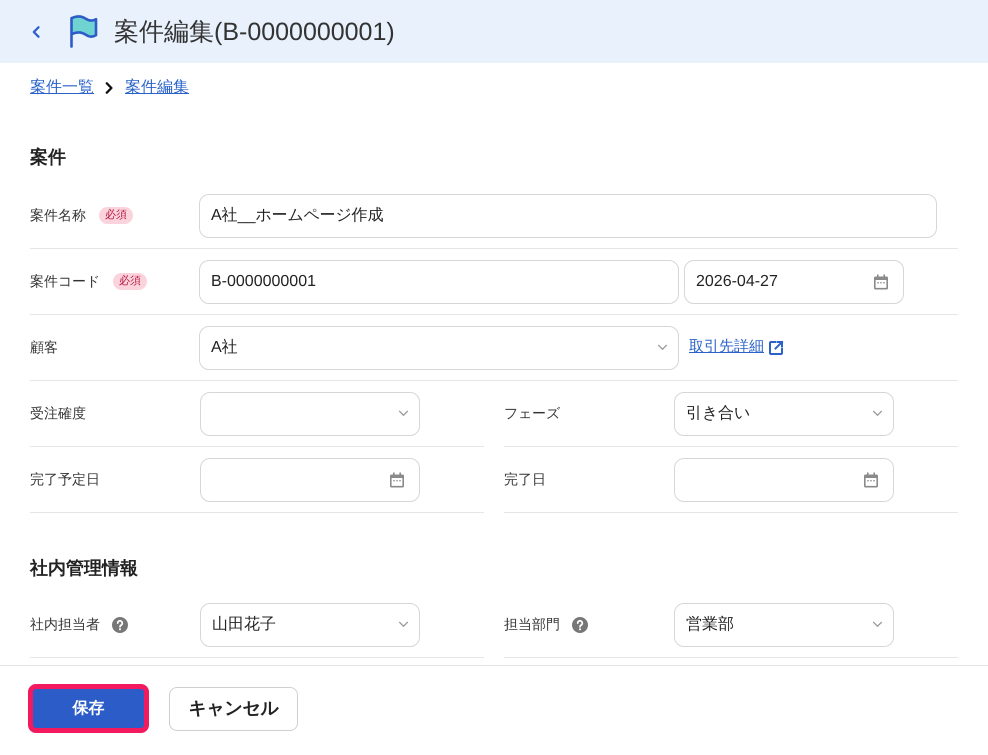 The width and height of the screenshot is (988, 755). Describe the element at coordinates (794, 282) in the screenshot. I see `date-field: 2026-04-27` at that location.